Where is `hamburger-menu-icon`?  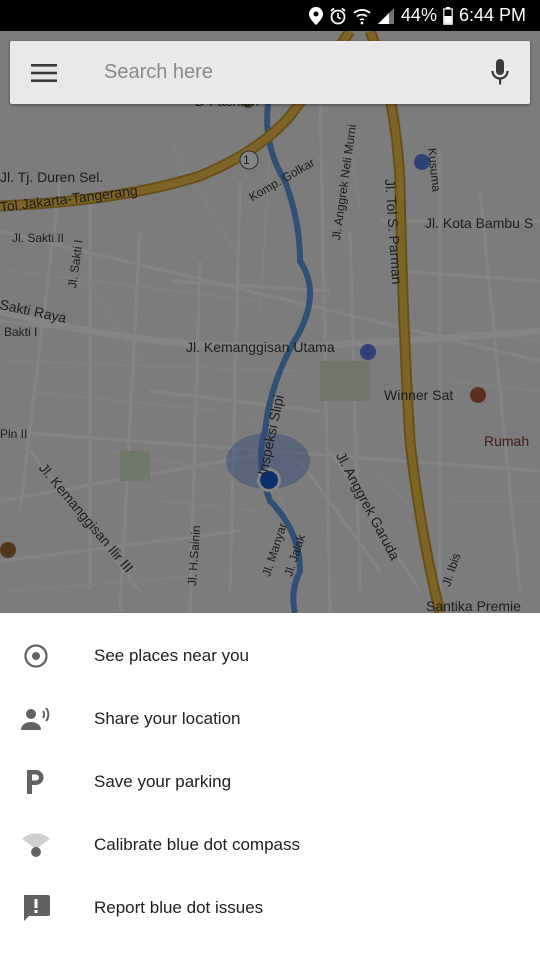
hamburger-menu-icon is located at coordinates (44, 72).